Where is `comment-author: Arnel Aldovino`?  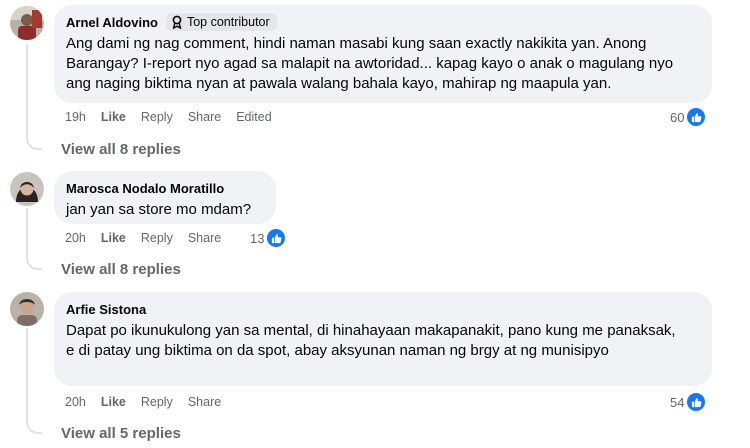 comment-author: Arnel Aldovino is located at coordinates (112, 22).